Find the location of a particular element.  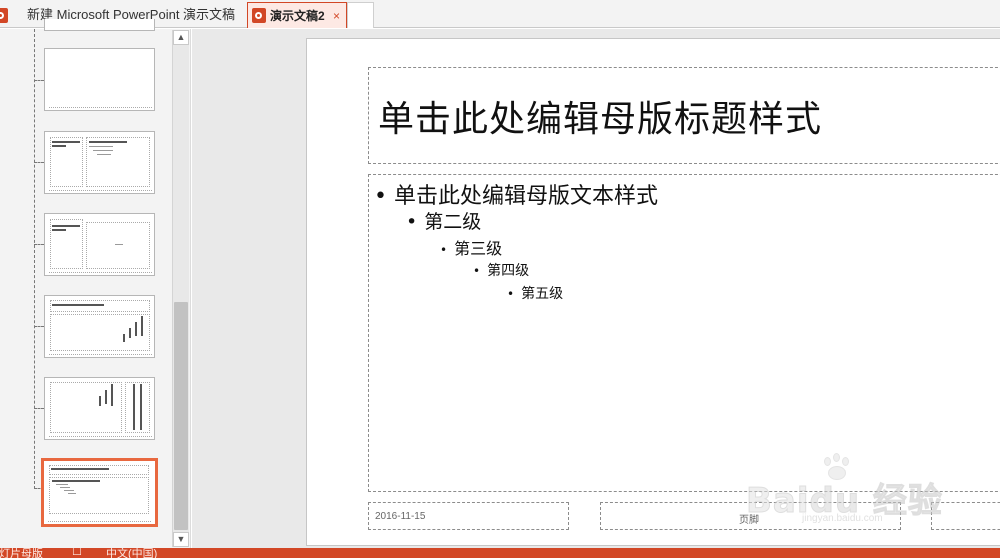

layout-thumbnail-content-caption is located at coordinates (99, 244).